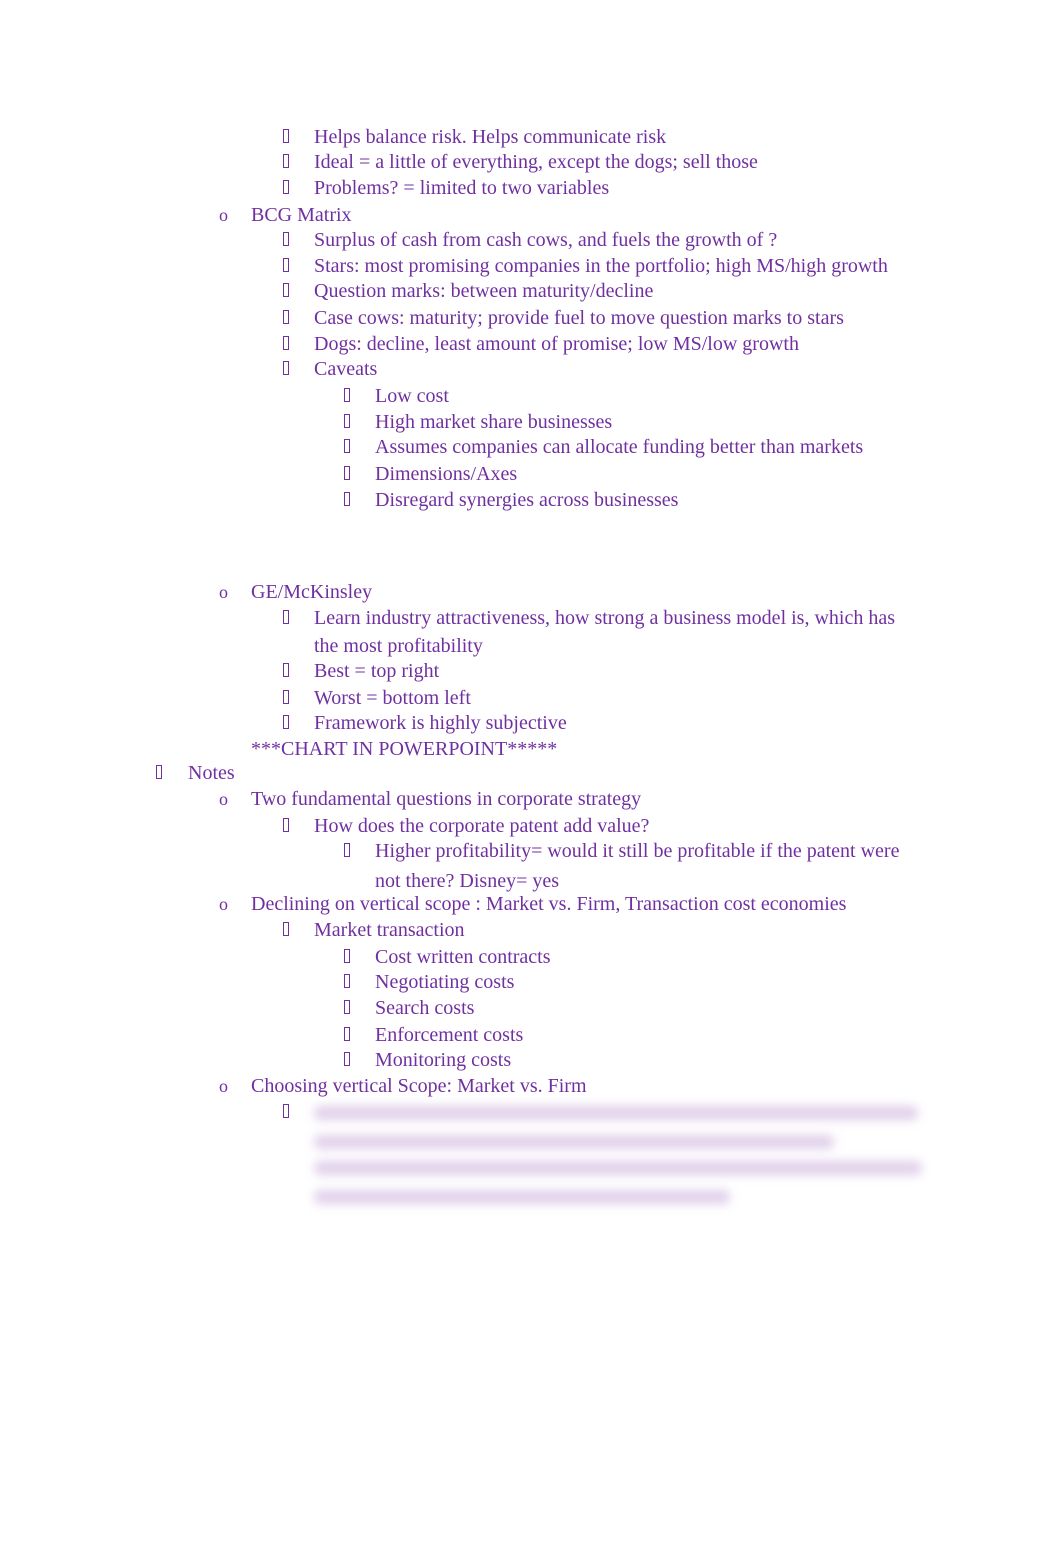  Describe the element at coordinates (463, 957) in the screenshot. I see `list-item-text: Cost written contracts` at that location.